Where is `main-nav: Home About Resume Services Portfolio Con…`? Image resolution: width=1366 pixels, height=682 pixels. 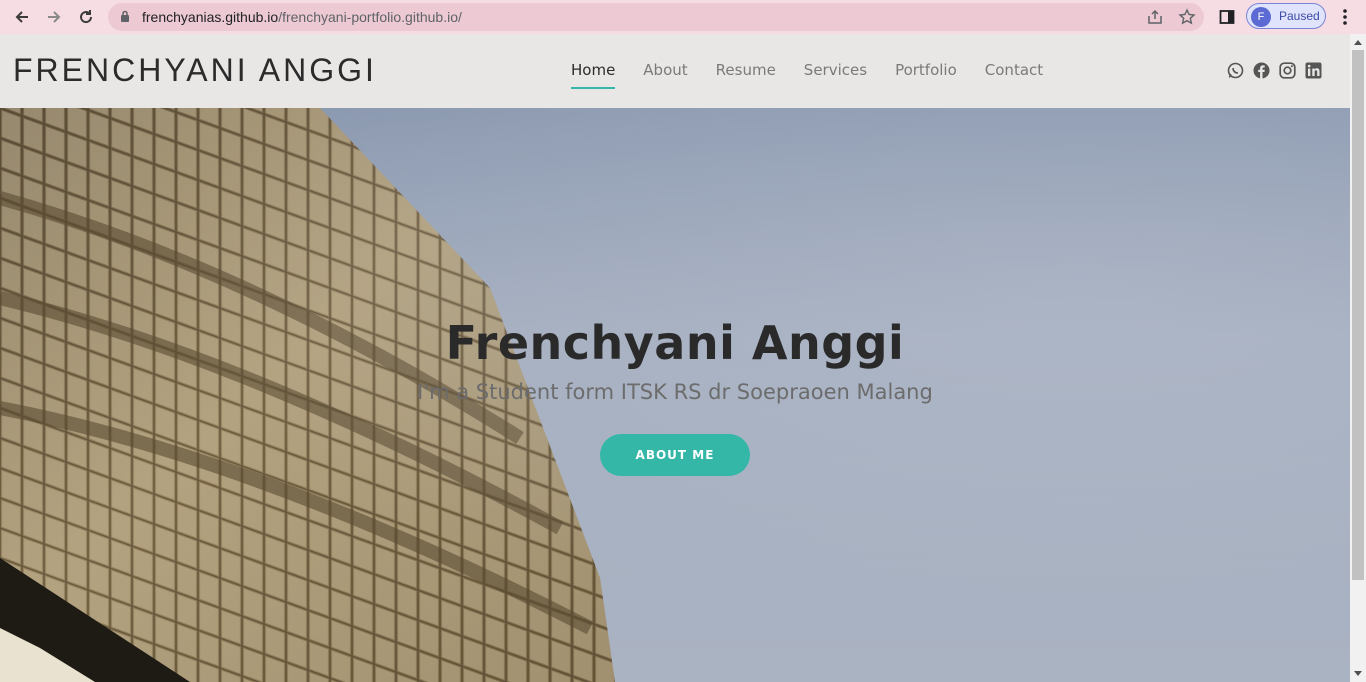
main-nav: Home About Resume Services Portfolio Con… is located at coordinates (821, 75).